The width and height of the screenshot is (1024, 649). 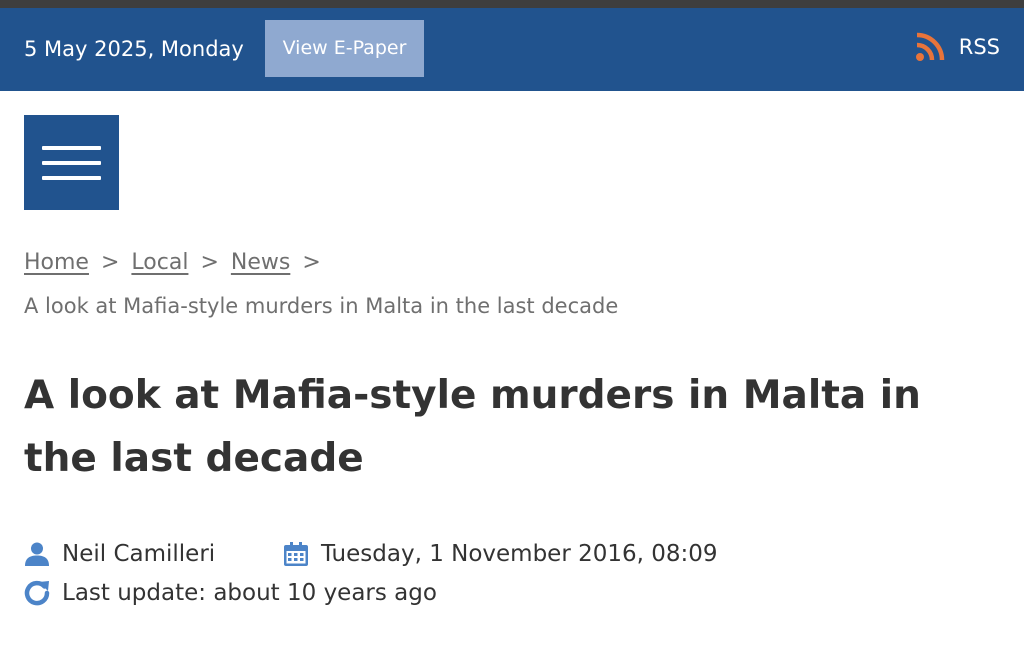 What do you see at coordinates (512, 4) in the screenshot?
I see `top-strip` at bounding box center [512, 4].